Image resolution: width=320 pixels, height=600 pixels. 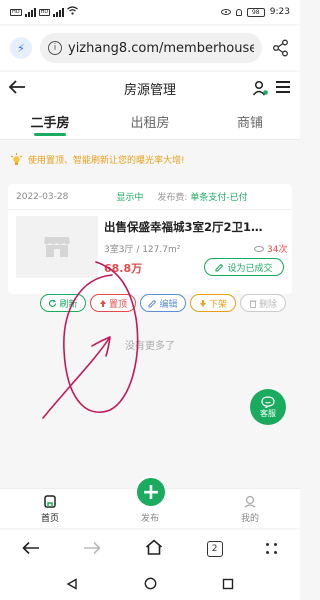 What do you see at coordinates (130, 198) in the screenshot?
I see `listing-status: 显示中` at bounding box center [130, 198].